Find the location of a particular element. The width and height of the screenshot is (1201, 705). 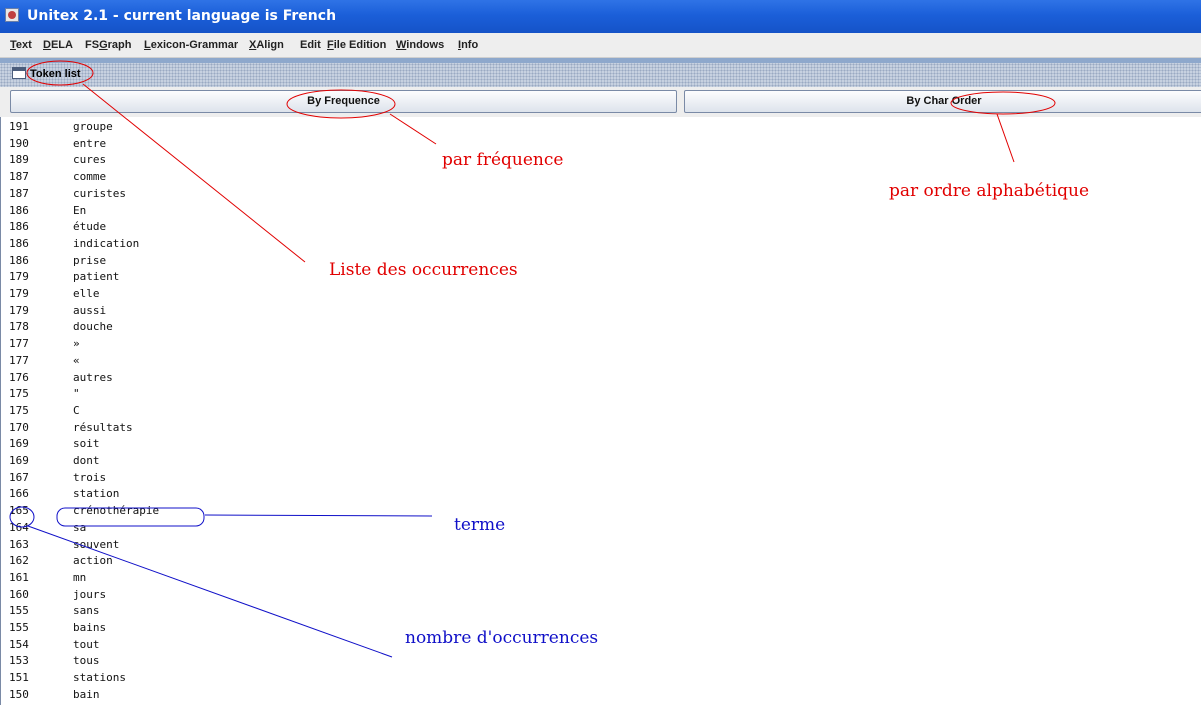

list-item: 187 comme is located at coordinates (151, 175).